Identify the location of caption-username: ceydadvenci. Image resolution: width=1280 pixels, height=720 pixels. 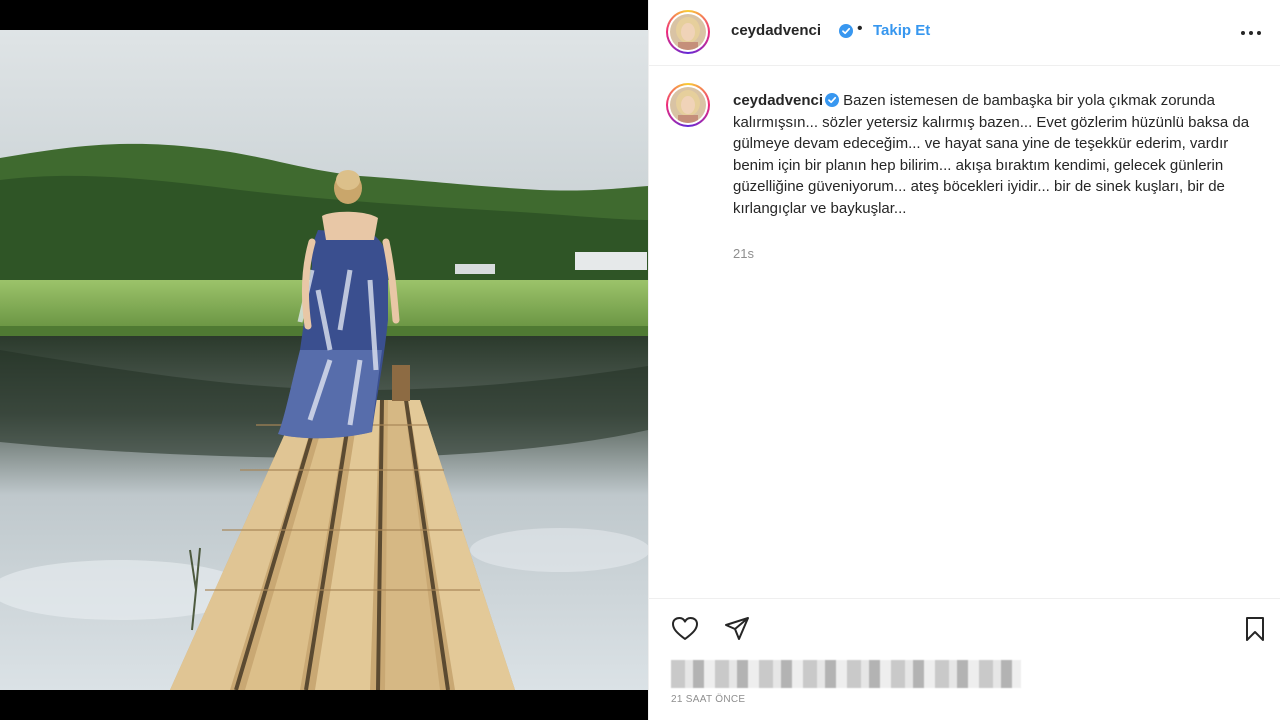
(778, 100).